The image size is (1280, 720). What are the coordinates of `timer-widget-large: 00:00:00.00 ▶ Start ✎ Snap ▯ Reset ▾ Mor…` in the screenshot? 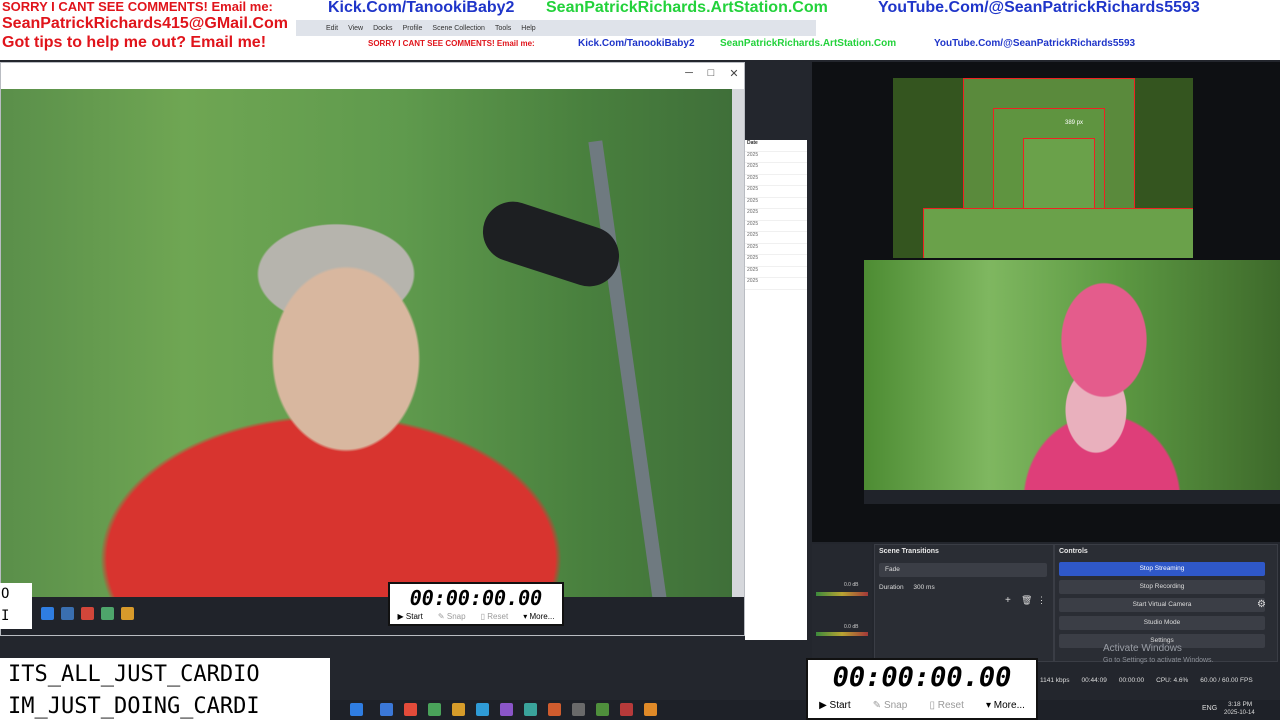 It's located at (922, 689).